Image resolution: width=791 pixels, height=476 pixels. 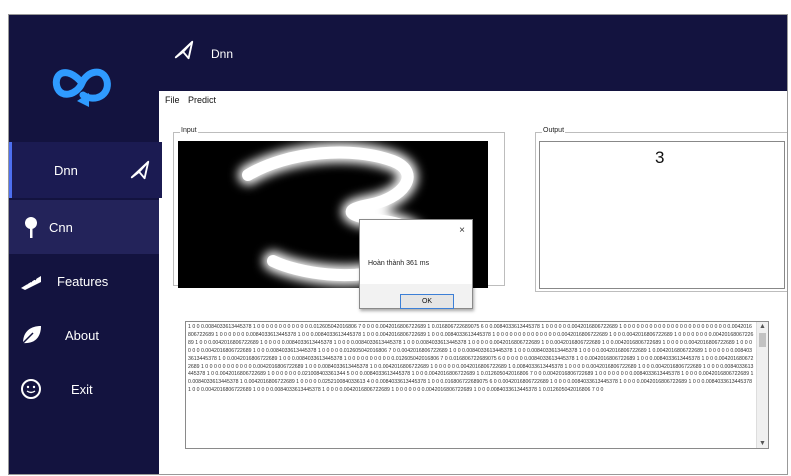 What do you see at coordinates (189, 130) in the screenshot?
I see `input-group-label: Input` at bounding box center [189, 130].